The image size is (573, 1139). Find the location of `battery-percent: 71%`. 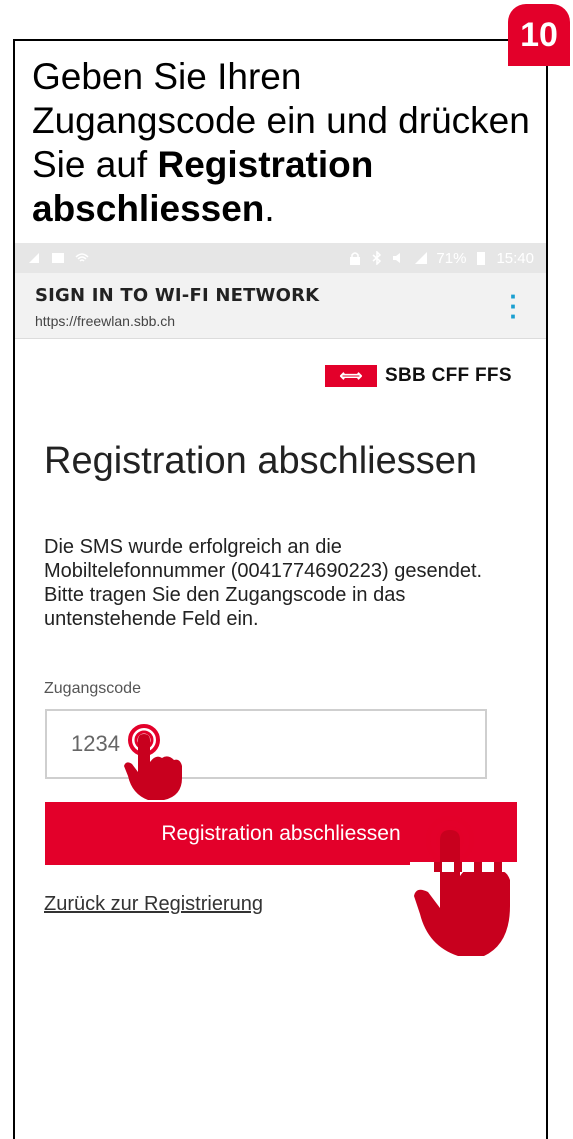

battery-percent: 71% is located at coordinates (451, 258).